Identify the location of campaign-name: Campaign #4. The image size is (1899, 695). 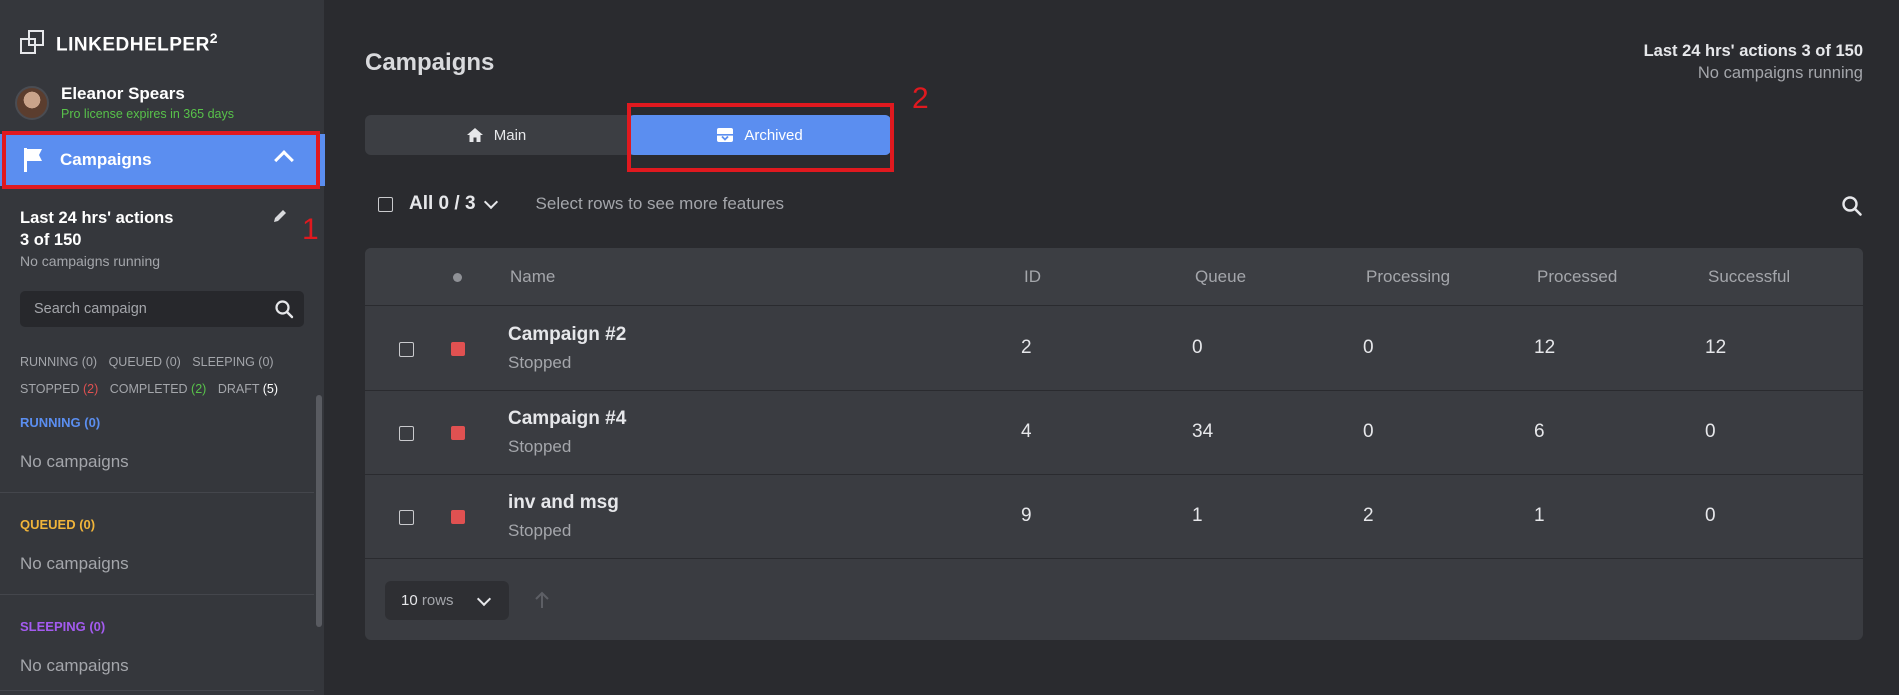
(567, 419).